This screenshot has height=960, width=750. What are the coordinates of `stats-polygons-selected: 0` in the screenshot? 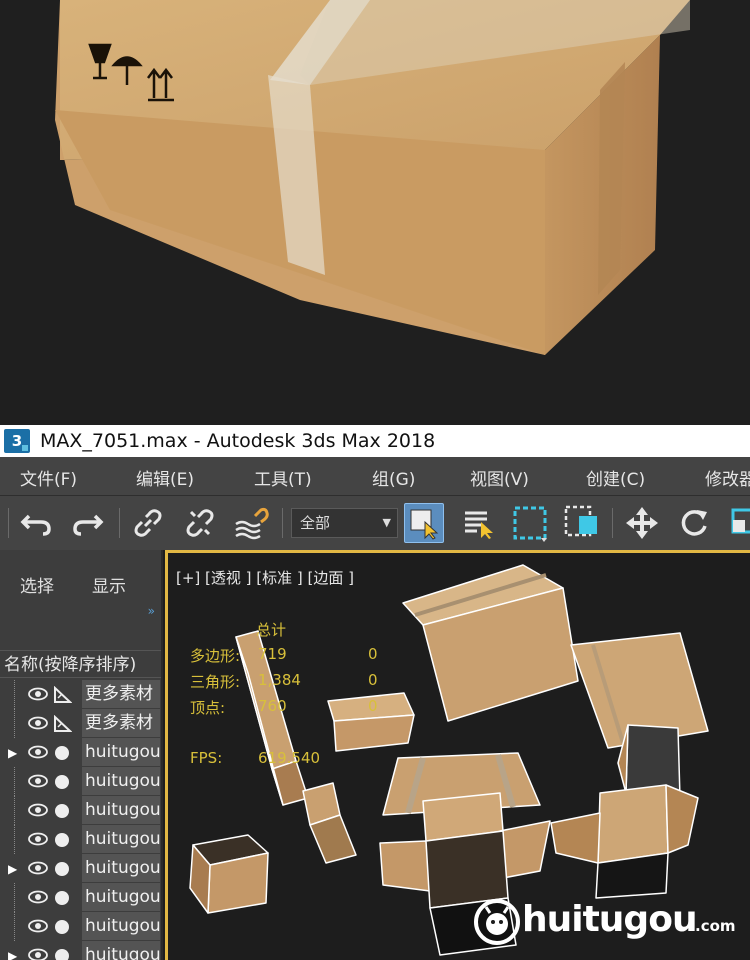 It's located at (373, 654).